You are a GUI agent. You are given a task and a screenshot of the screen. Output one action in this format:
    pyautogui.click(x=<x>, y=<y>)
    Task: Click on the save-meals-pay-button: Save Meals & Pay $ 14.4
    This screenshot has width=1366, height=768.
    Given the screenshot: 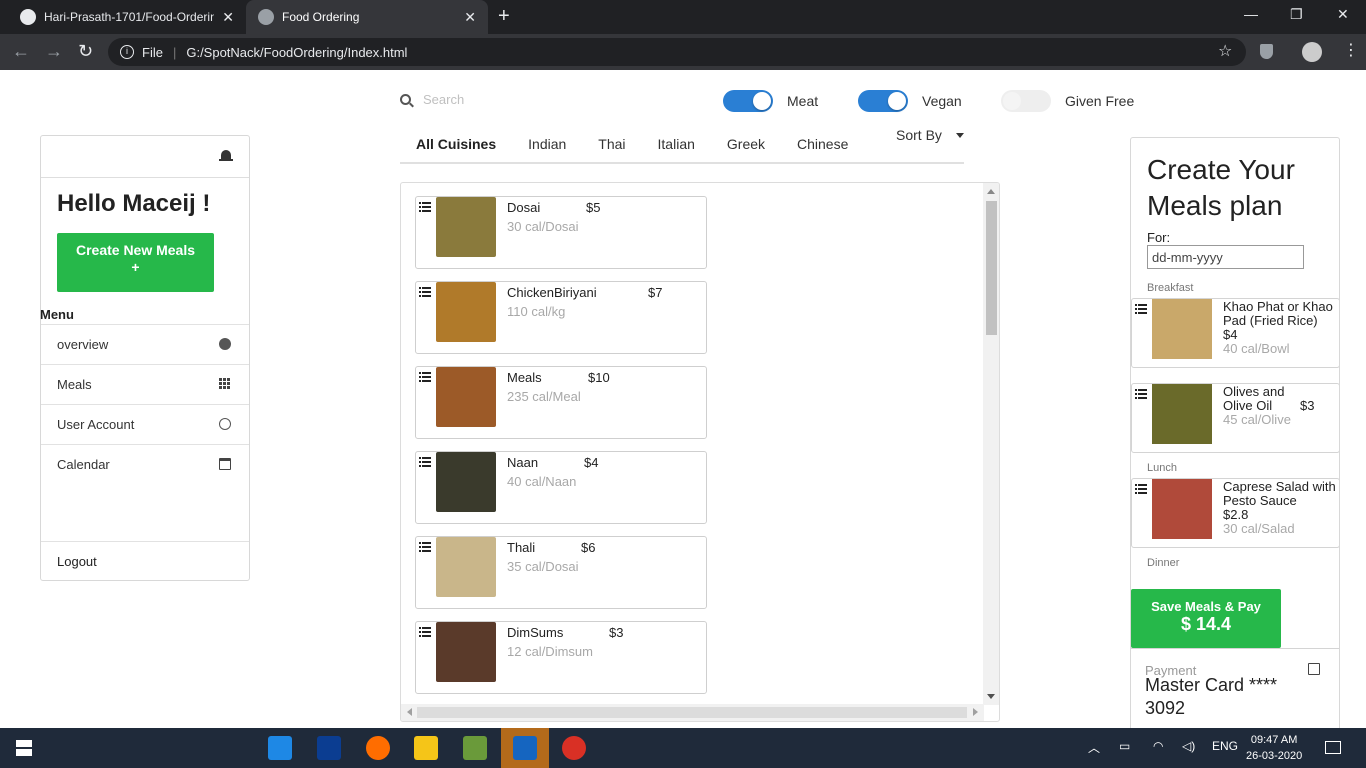 What is the action you would take?
    pyautogui.click(x=1206, y=618)
    